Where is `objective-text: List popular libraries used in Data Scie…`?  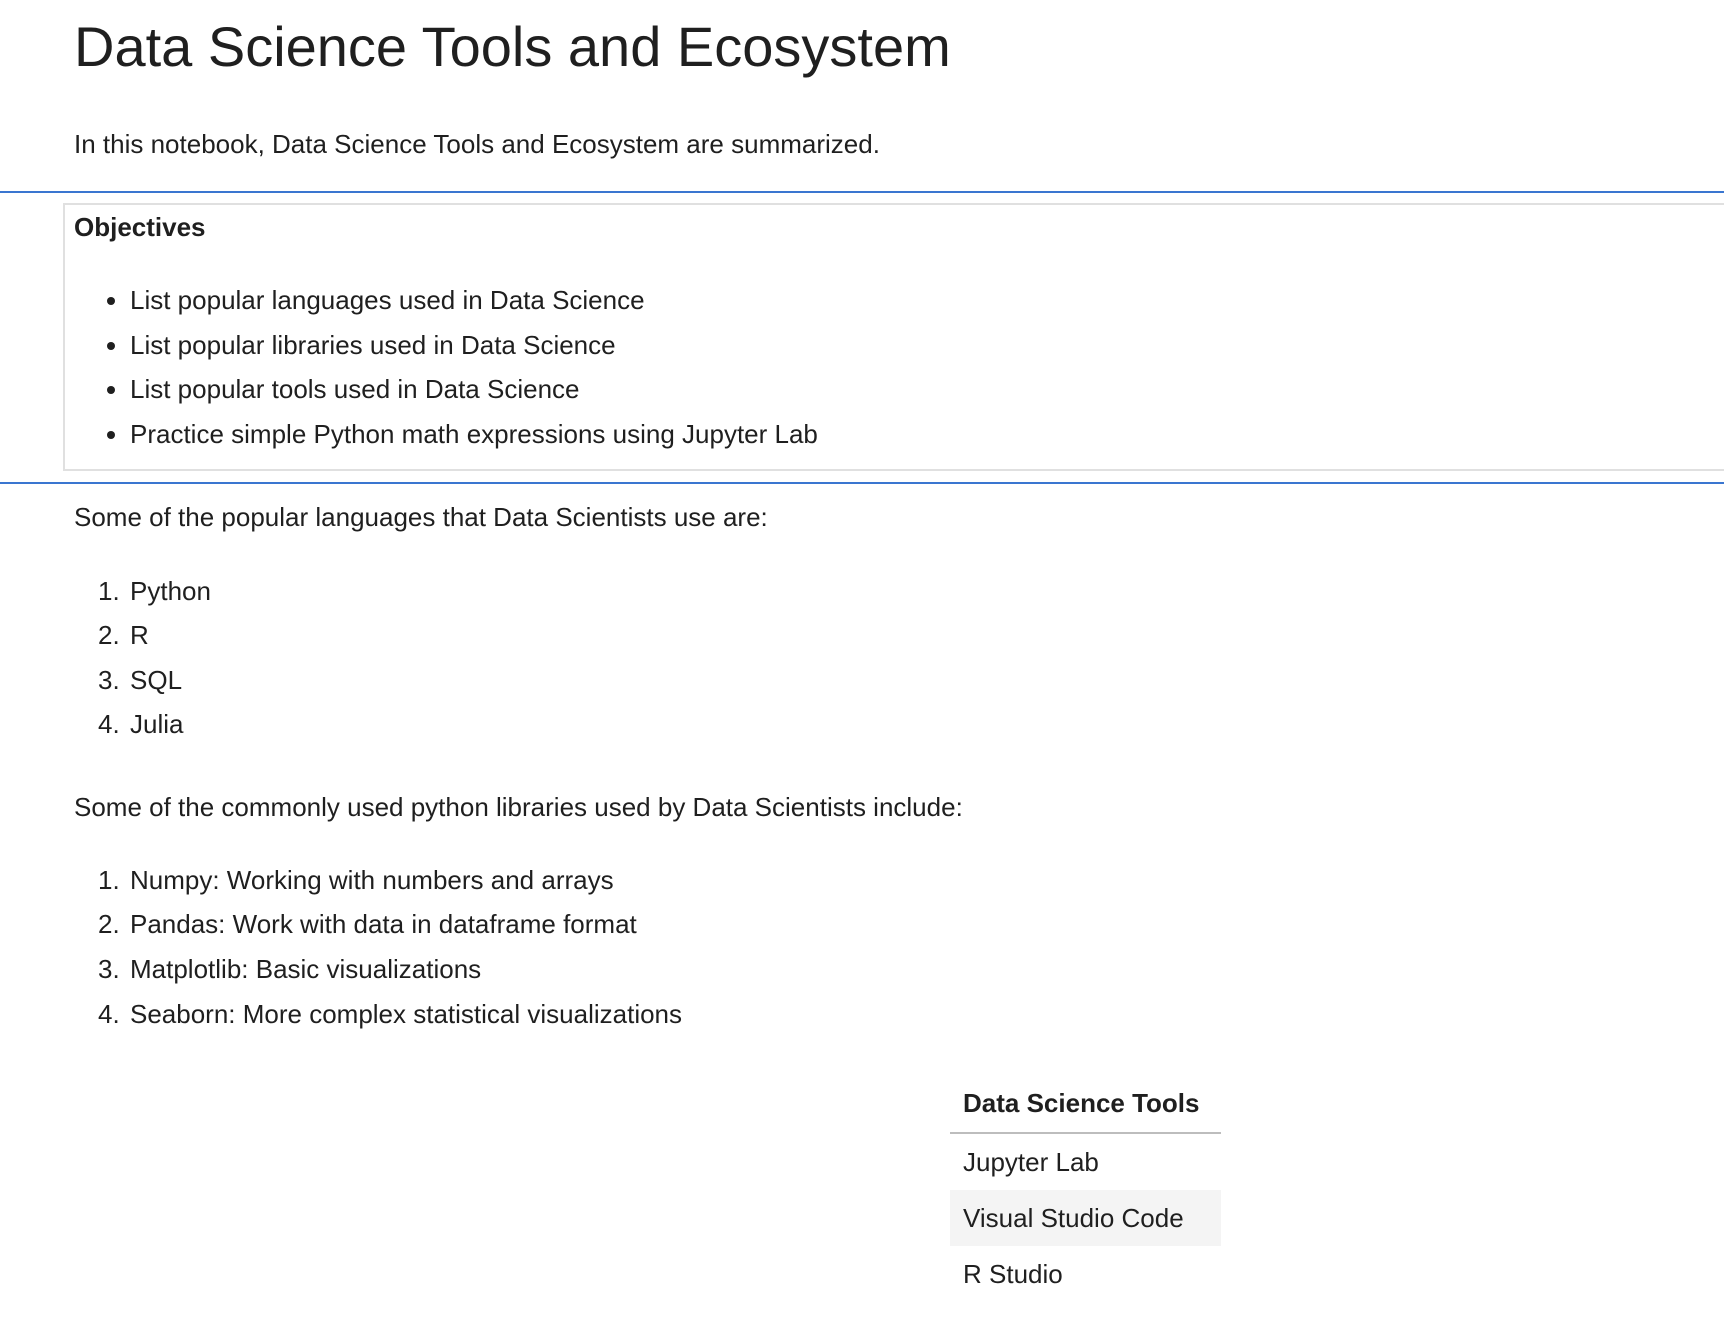
objective-text: List popular libraries used in Data Scie… is located at coordinates (373, 345).